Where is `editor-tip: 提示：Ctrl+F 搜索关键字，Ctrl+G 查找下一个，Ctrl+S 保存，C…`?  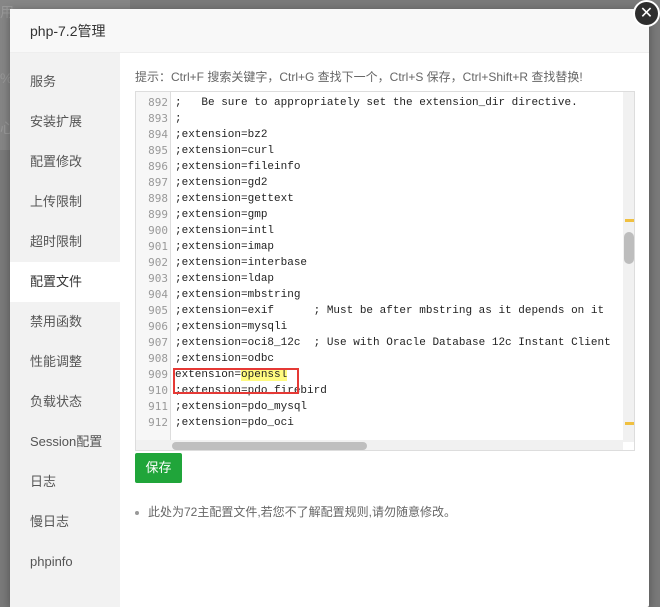
editor-tip: 提示：Ctrl+F 搜索关键字，Ctrl+G 查找下一个，Ctrl+S 保存，C… is located at coordinates (359, 77).